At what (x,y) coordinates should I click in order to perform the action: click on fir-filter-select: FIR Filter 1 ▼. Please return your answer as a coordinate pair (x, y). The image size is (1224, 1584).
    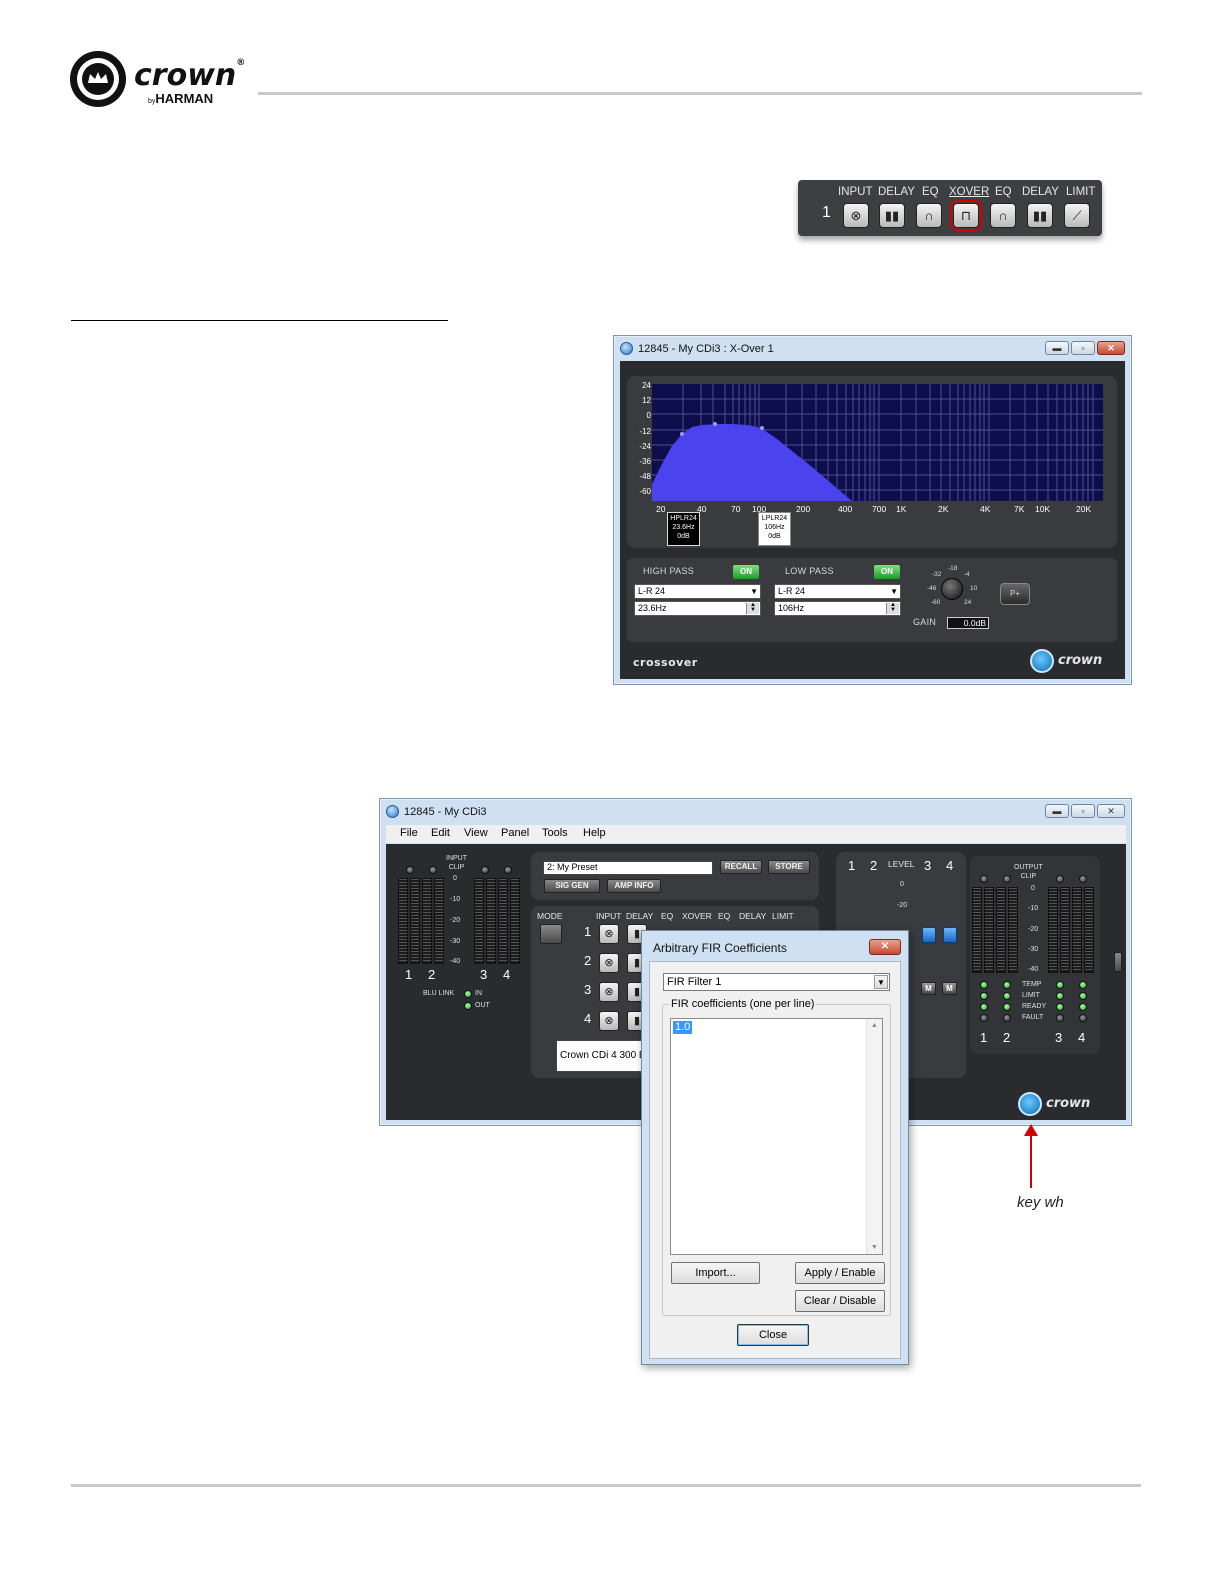
    Looking at the image, I should click on (776, 982).